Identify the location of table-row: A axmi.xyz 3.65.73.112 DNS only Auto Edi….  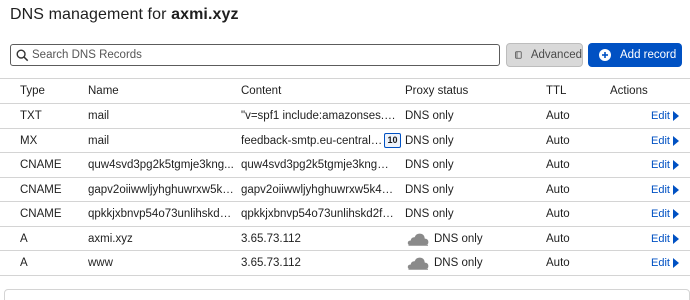
(345, 239).